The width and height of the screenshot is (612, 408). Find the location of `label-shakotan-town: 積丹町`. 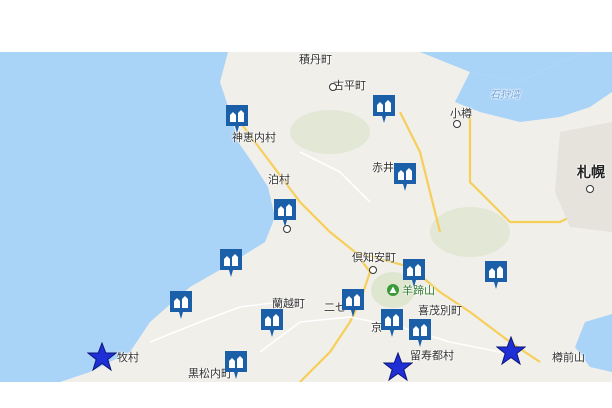

label-shakotan-town: 積丹町 is located at coordinates (315, 59).